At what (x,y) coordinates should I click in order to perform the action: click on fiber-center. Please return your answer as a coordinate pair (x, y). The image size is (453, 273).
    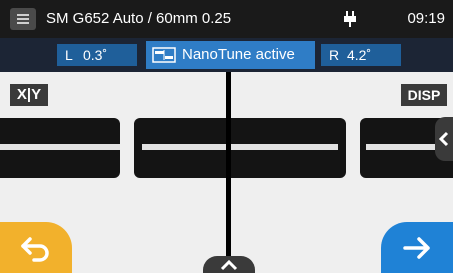
    Looking at the image, I should click on (240, 148).